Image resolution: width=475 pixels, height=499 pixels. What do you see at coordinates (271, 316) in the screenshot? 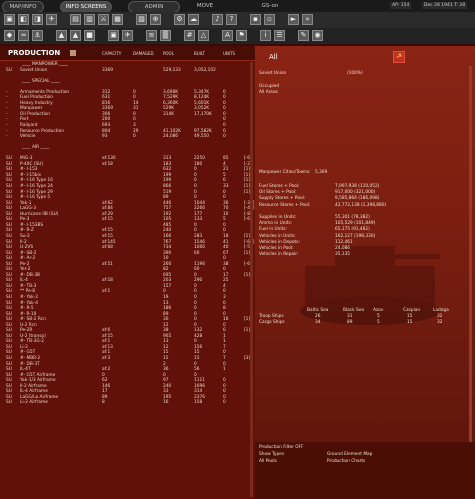
I see `troop-ships-label: Troop Ships` at bounding box center [271, 316].